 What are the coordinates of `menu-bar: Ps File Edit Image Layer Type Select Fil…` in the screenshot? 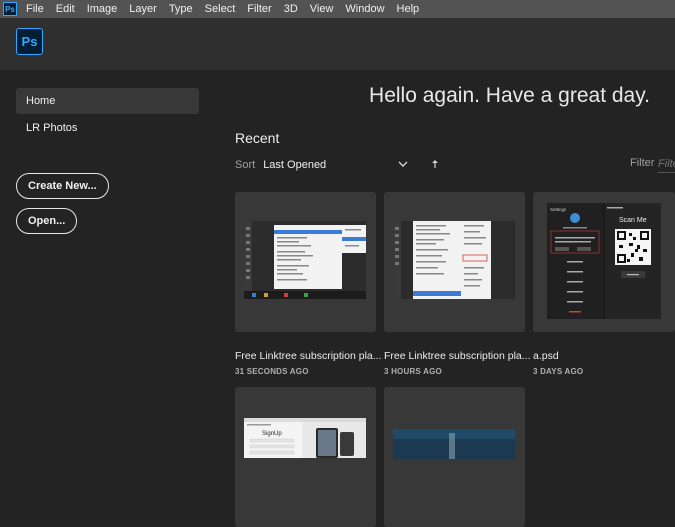 It's located at (337, 9).